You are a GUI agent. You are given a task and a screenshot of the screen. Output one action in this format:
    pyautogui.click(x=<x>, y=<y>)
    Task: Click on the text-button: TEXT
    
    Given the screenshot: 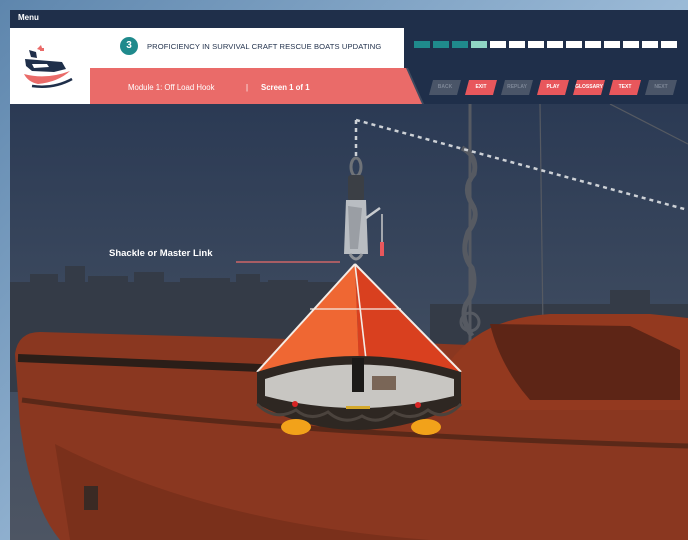 What is the action you would take?
    pyautogui.click(x=625, y=87)
    